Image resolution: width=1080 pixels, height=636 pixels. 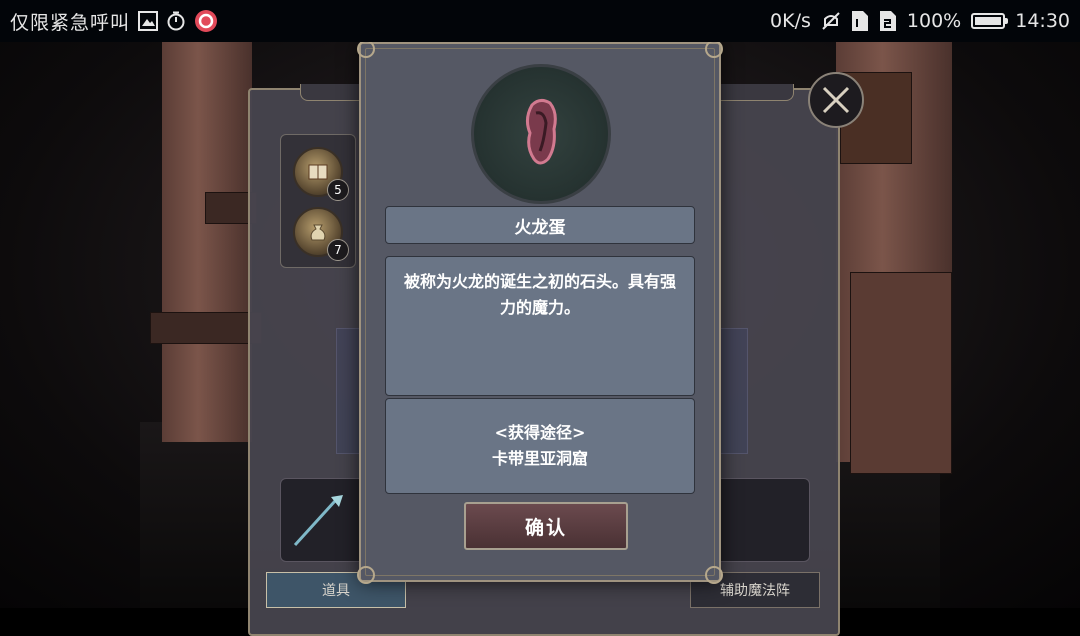 What do you see at coordinates (1042, 21) in the screenshot?
I see `clock: 14:30` at bounding box center [1042, 21].